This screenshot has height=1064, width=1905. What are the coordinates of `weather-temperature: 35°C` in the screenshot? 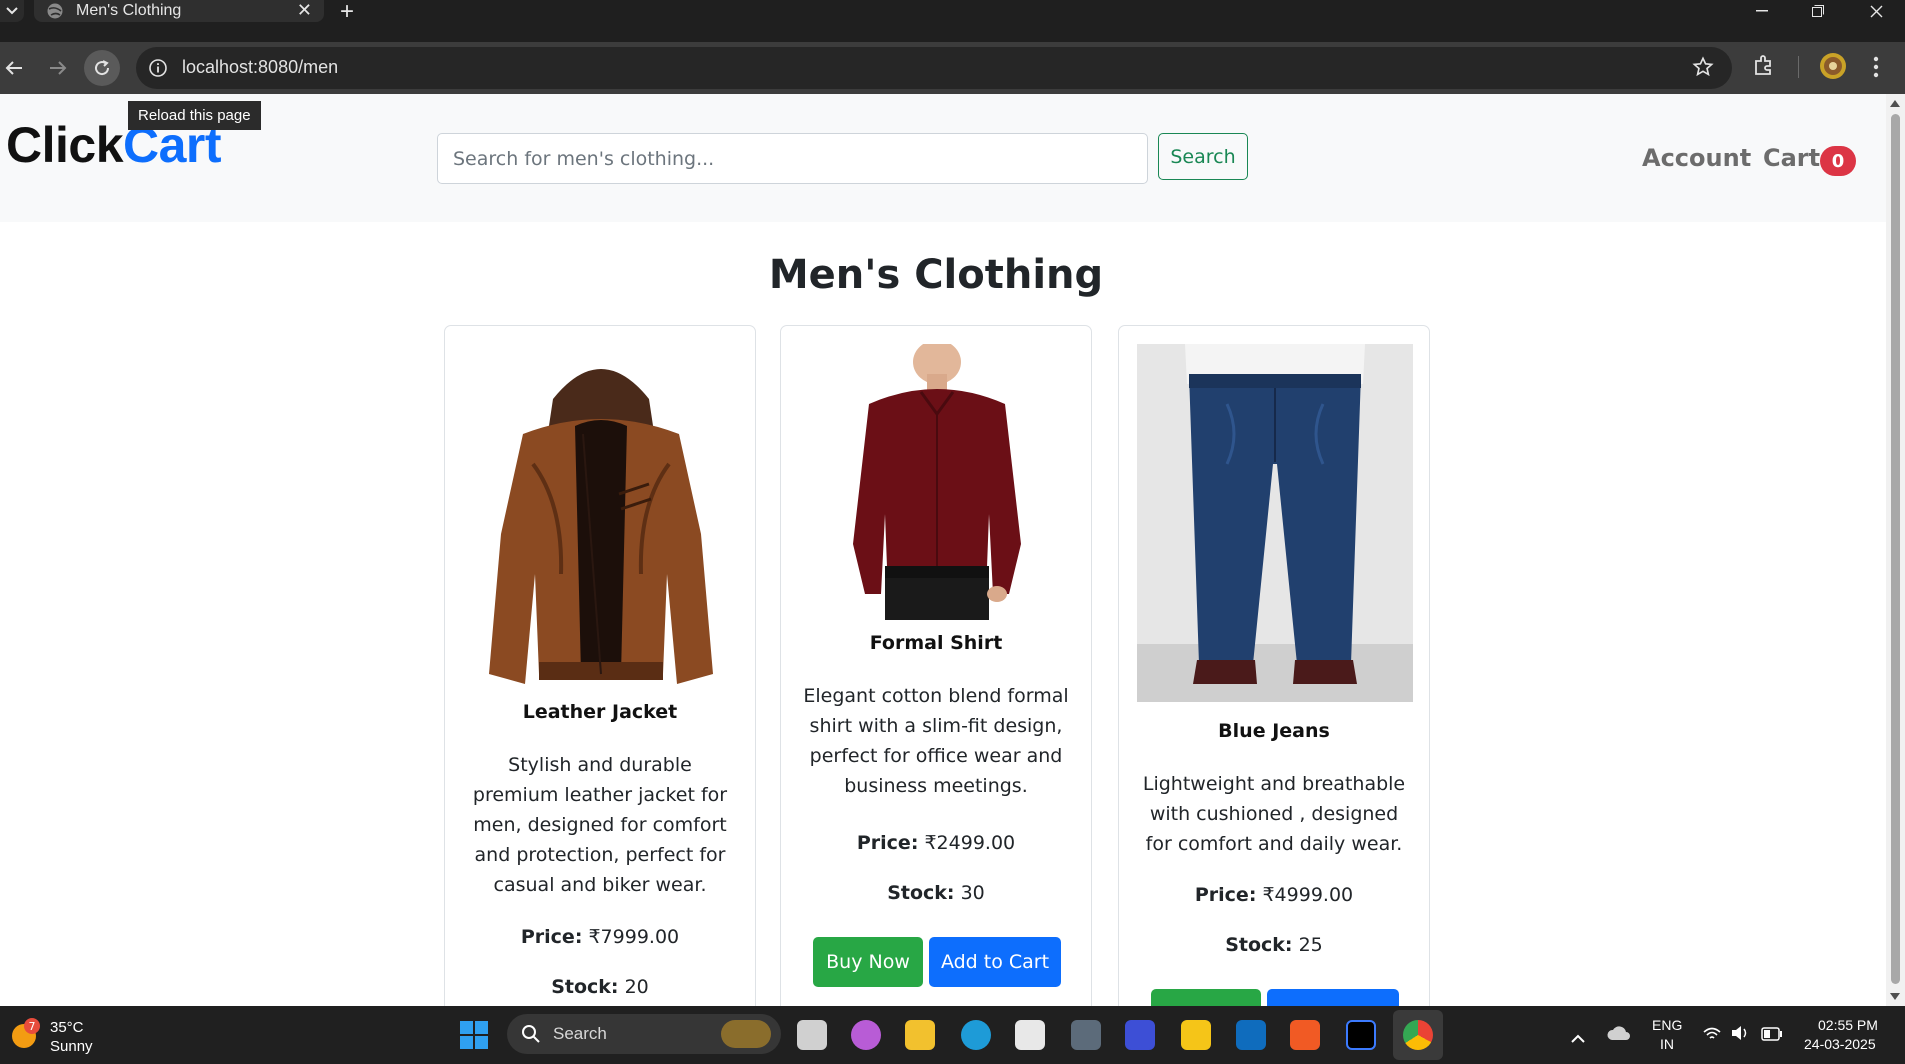 It's located at (67, 1027).